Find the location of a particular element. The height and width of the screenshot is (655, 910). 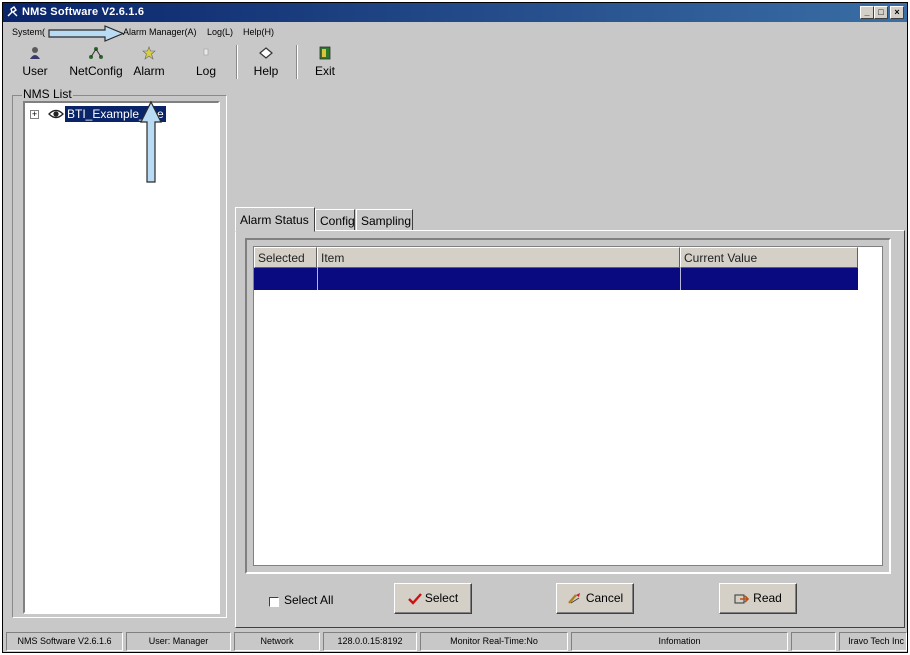

minimize-icon: _ is located at coordinates (867, 12).